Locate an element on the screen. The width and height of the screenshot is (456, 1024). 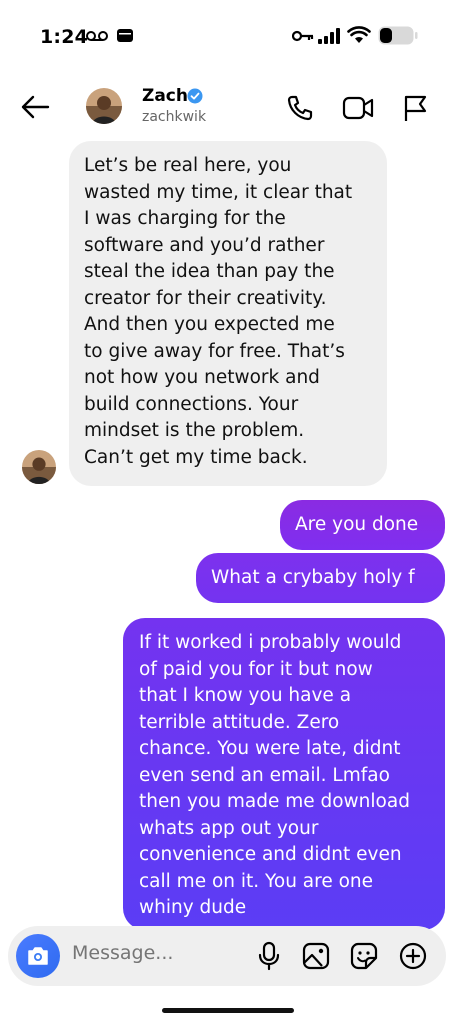
status-time: 1:24 is located at coordinates (64, 37).